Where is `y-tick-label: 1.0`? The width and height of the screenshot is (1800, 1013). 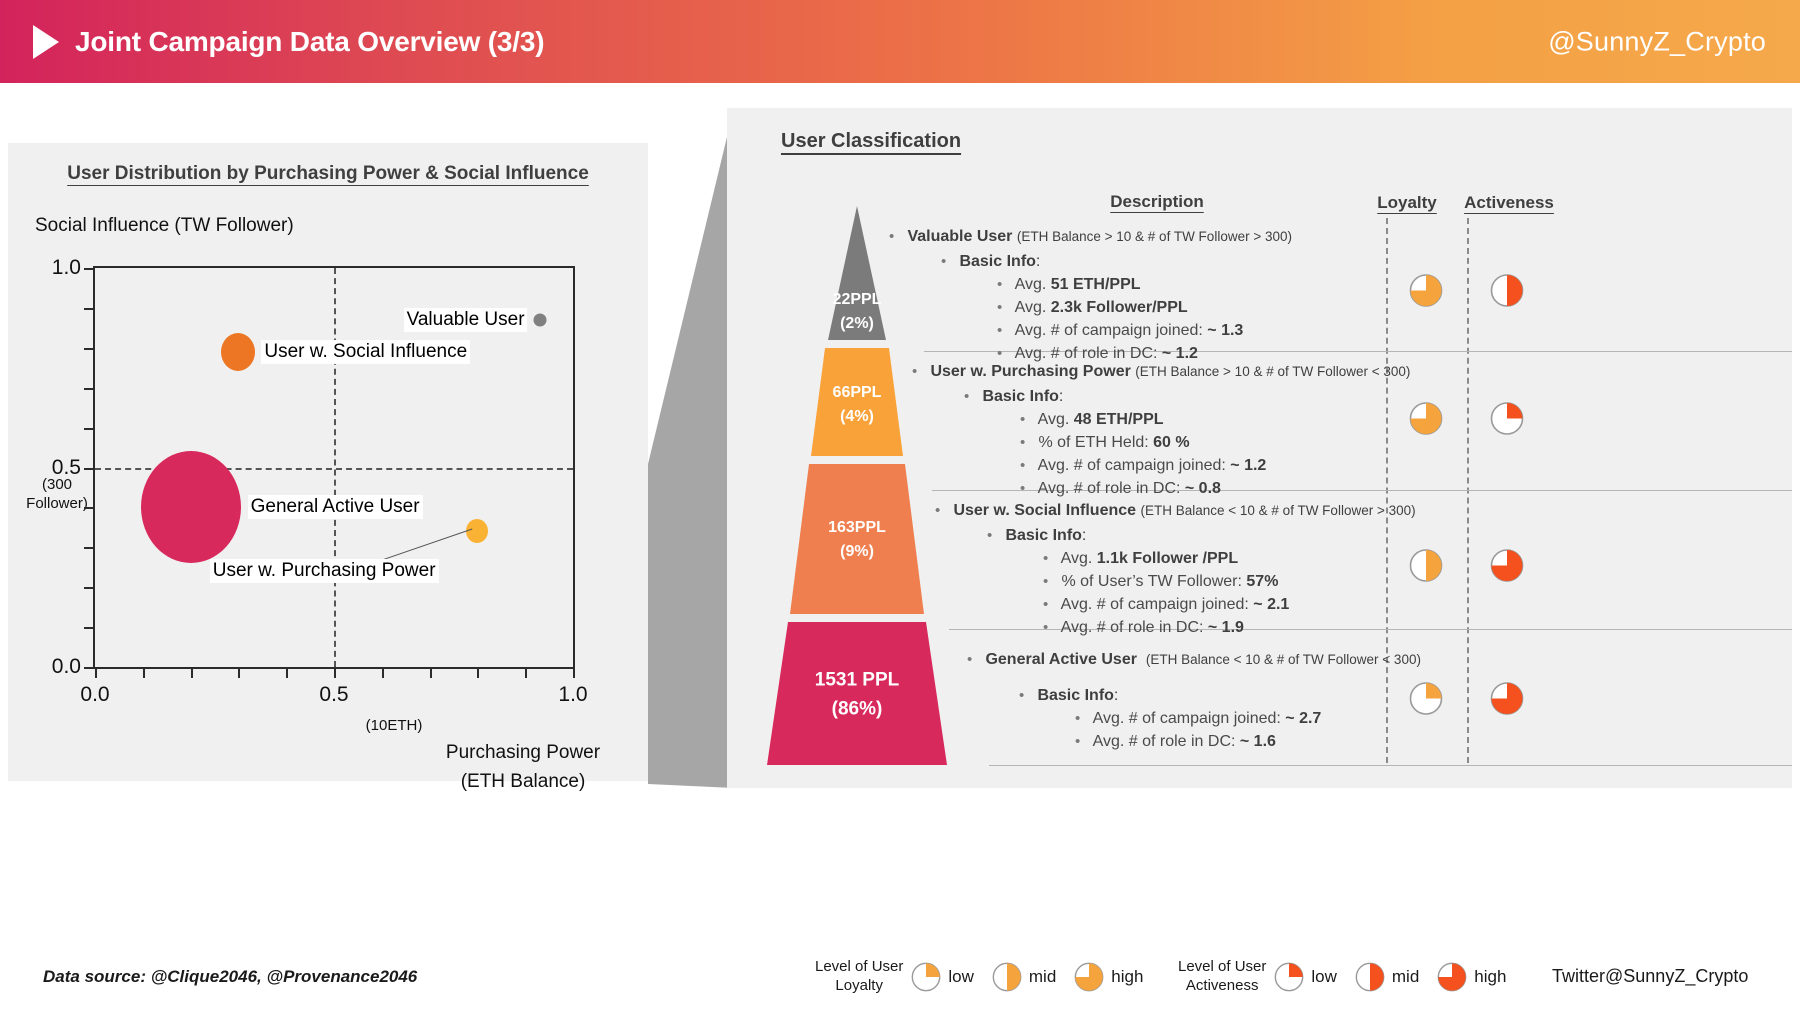
y-tick-label: 1.0 is located at coordinates (66, 267).